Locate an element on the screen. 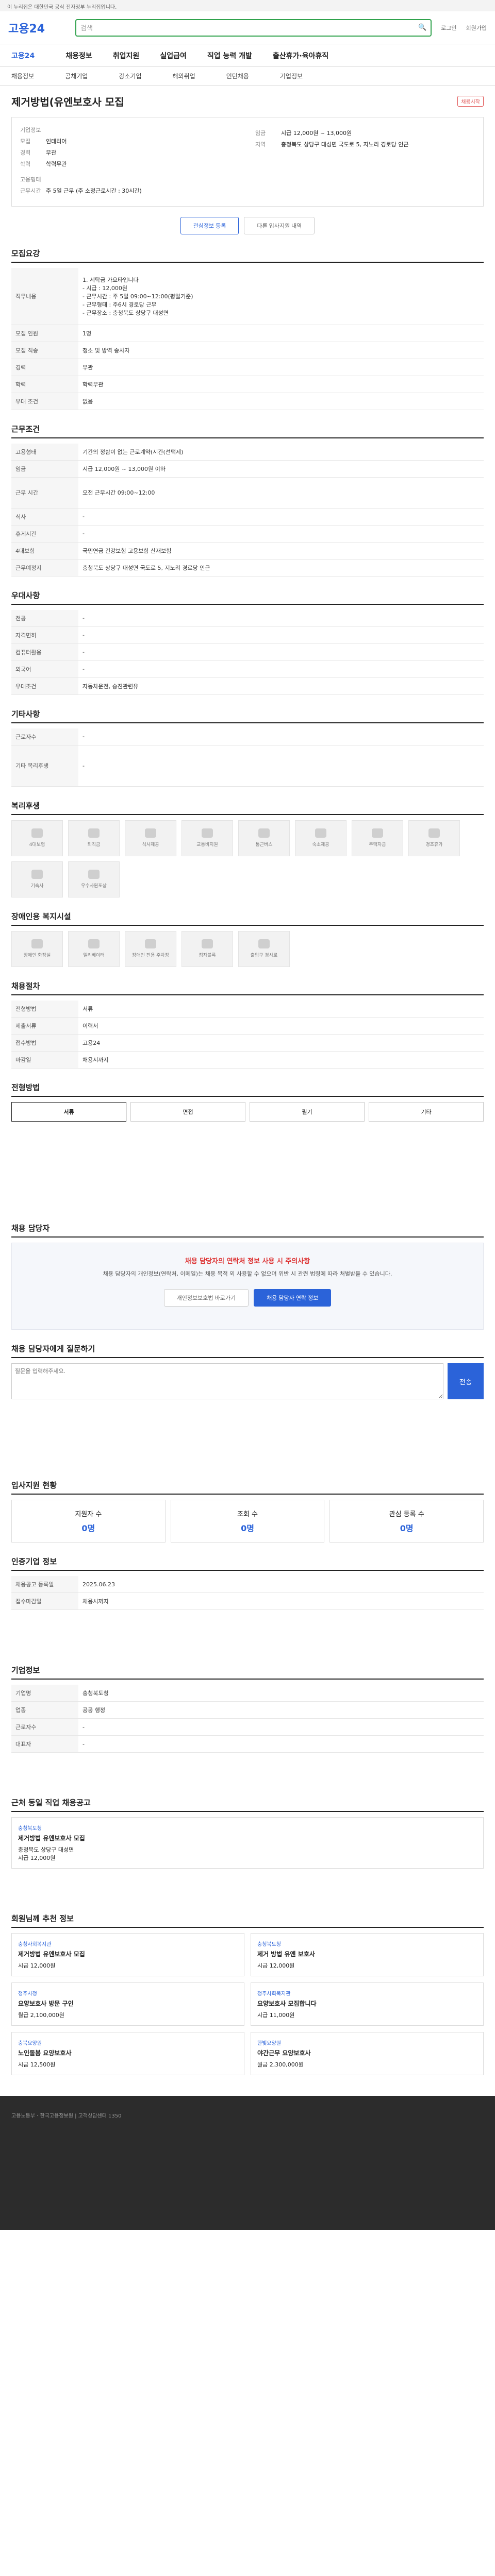 This screenshot has height=2576, width=495. value: 주 5일 근무 (주 소정근로시간 : 30시간) is located at coordinates (94, 191).